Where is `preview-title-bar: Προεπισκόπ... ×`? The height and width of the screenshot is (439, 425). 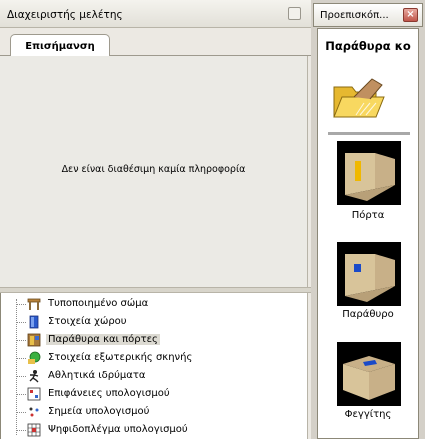
preview-title-bar: Προεπισκόπ... × is located at coordinates (368, 15).